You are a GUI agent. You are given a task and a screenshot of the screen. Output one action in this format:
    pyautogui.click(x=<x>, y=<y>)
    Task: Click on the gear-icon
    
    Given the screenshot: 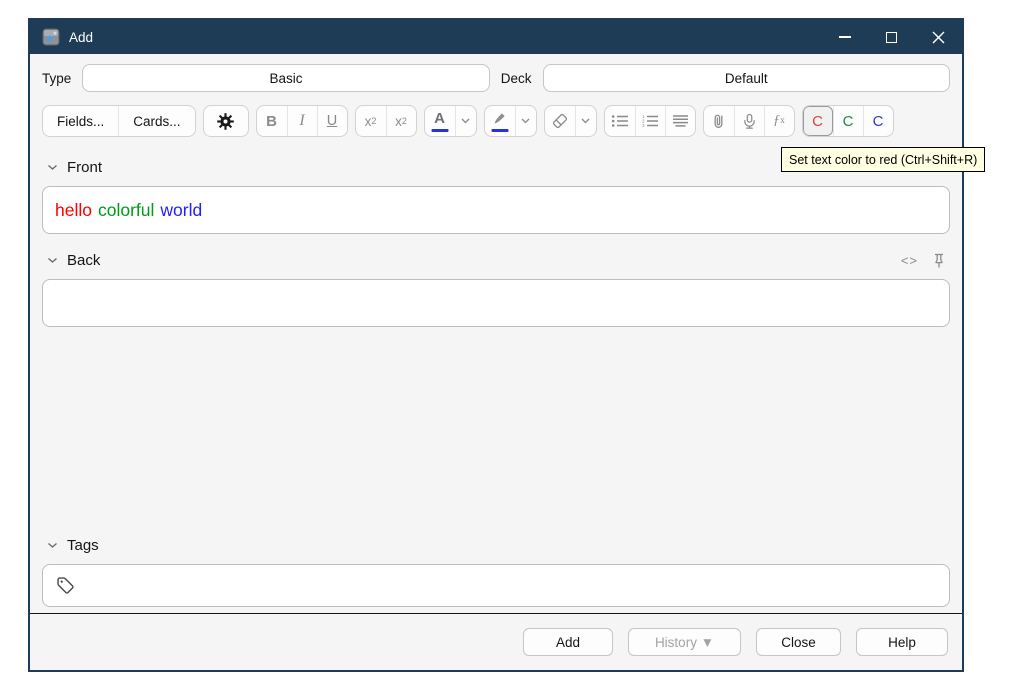 What is the action you would take?
    pyautogui.click(x=225, y=121)
    